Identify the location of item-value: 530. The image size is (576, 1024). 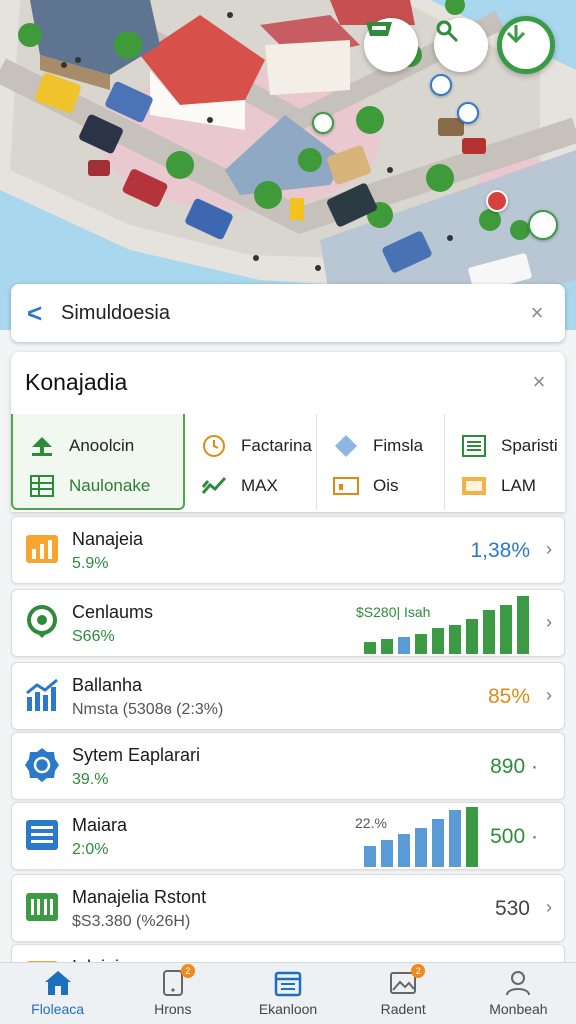
(512, 908).